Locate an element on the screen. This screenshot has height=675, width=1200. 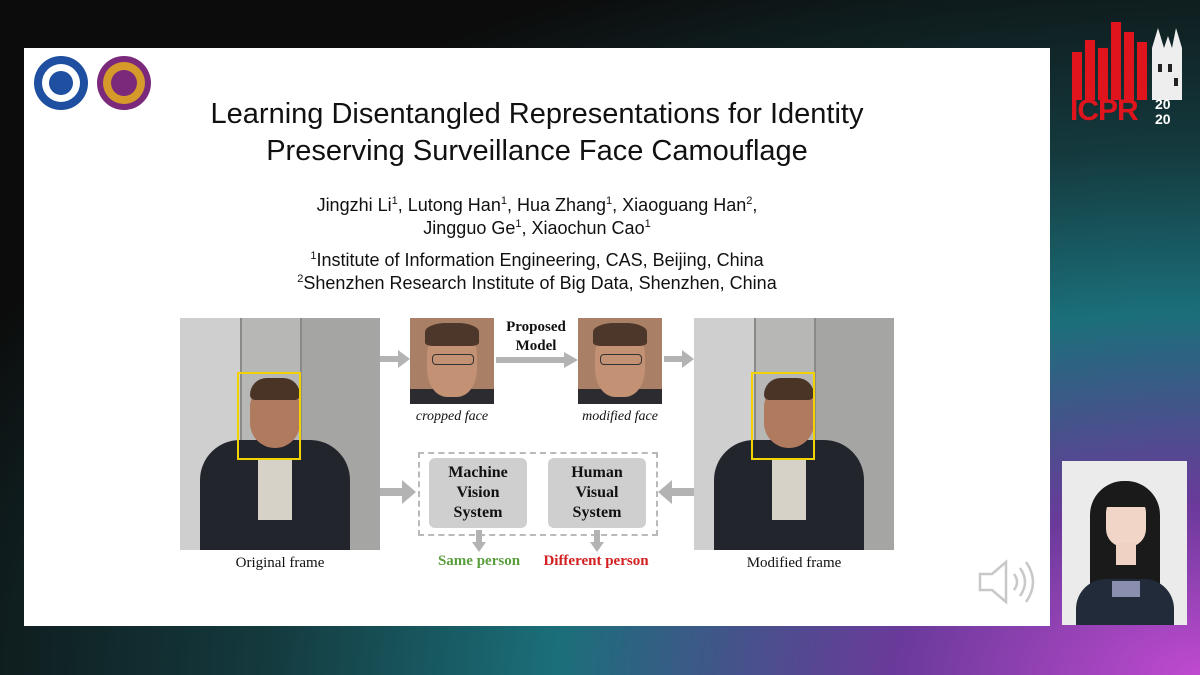
modified-face-image is located at coordinates (620, 361).